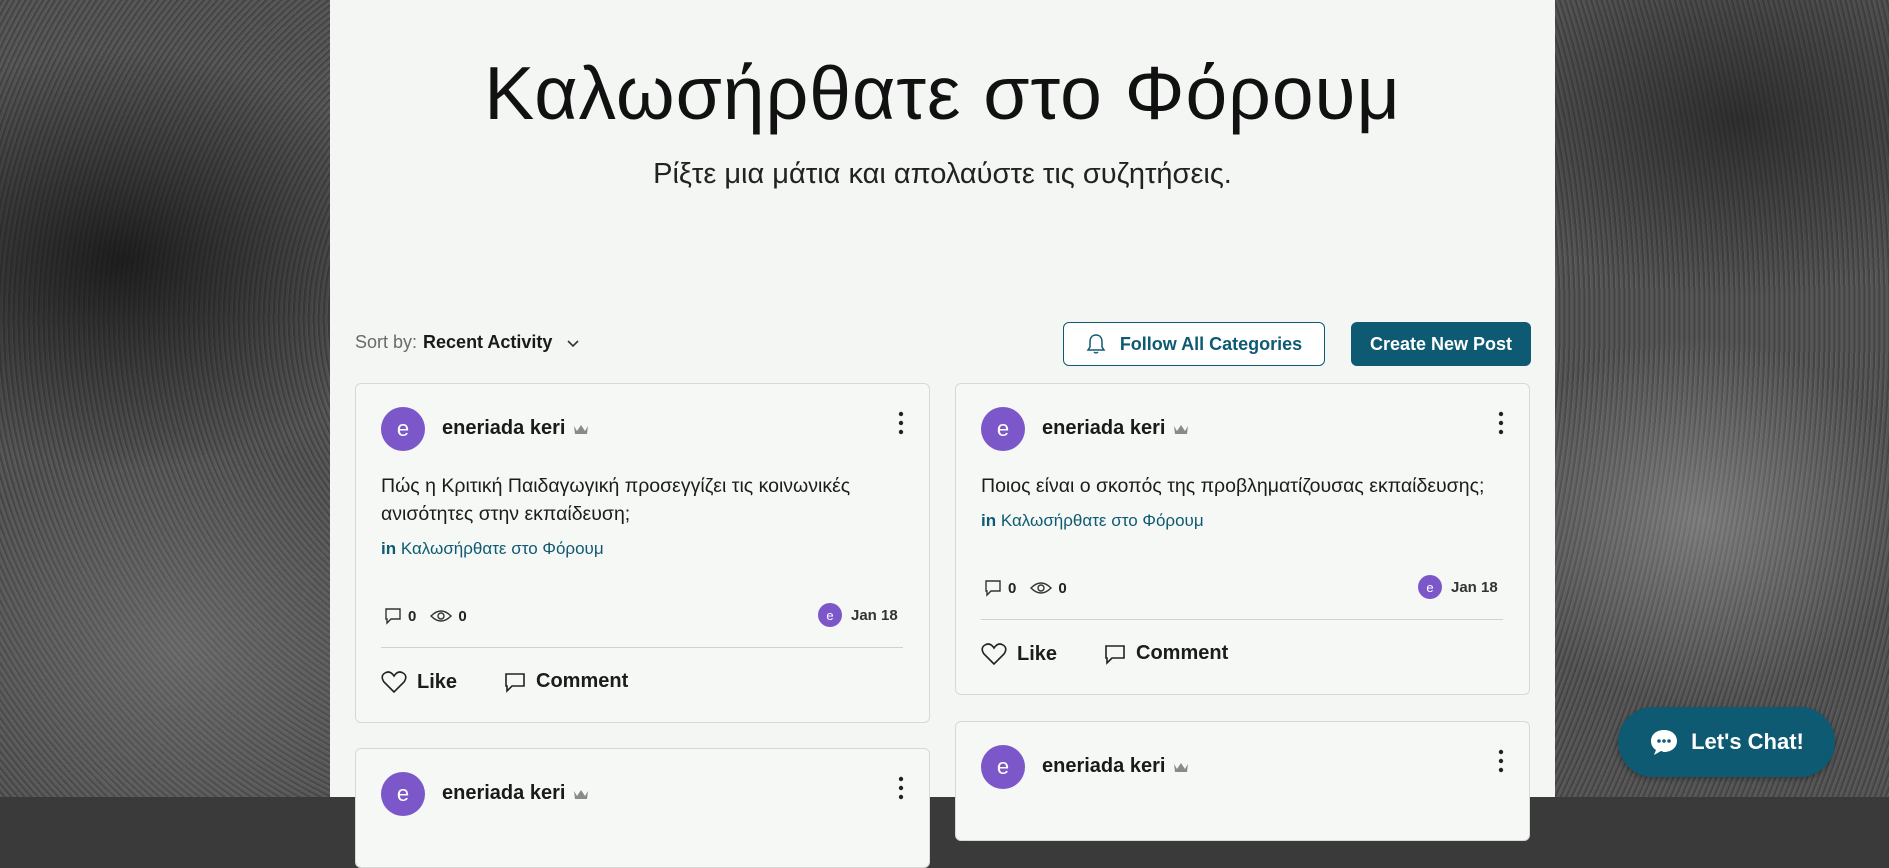  Describe the element at coordinates (506, 514) in the screenshot. I see `post-title-line: ανισότητες στην εκπαίδευση;` at that location.